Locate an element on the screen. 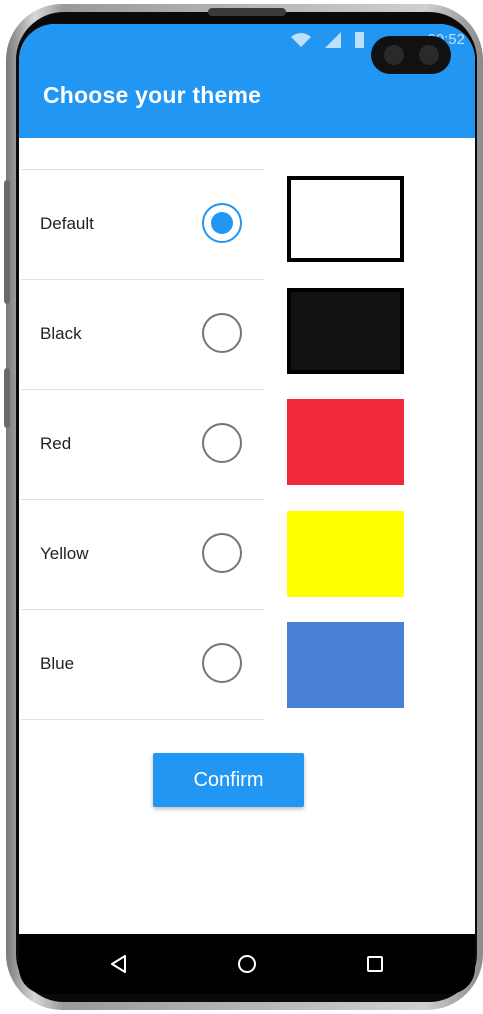 The width and height of the screenshot is (483, 1014). power-button is located at coordinates (7, 398).